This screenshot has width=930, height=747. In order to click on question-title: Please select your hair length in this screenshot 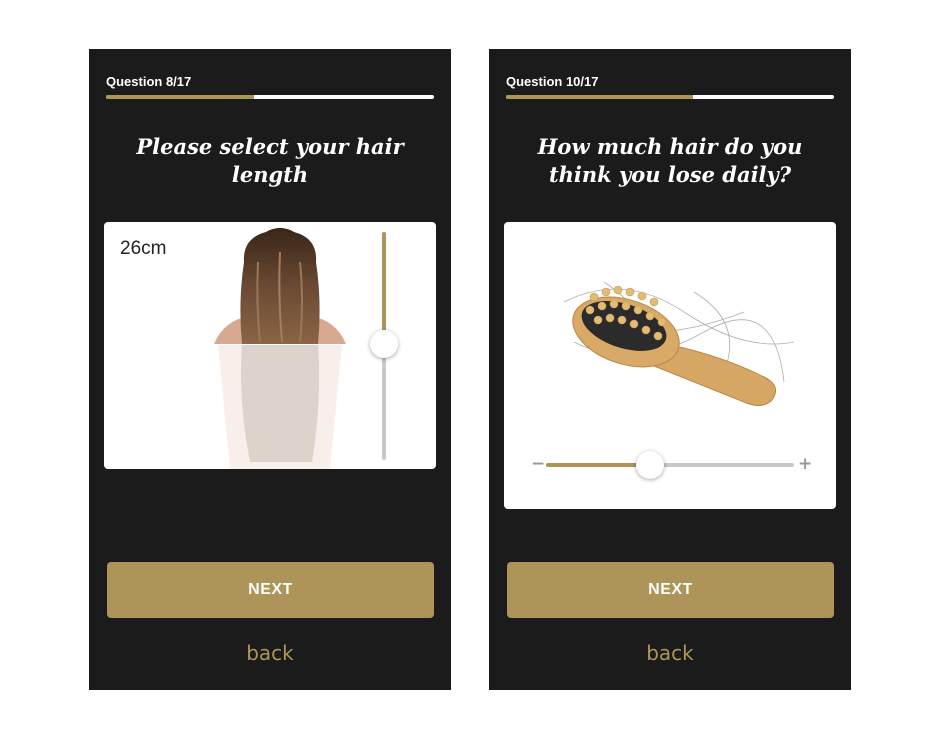, I will do `click(270, 160)`.